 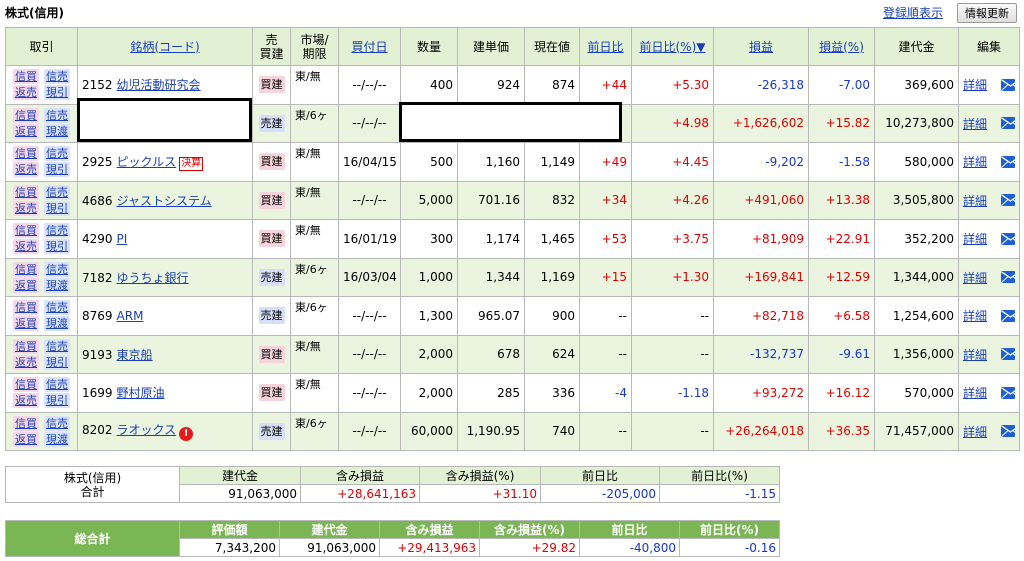 What do you see at coordinates (369, 239) in the screenshot?
I see `buy-date-cell: 16/01/19` at bounding box center [369, 239].